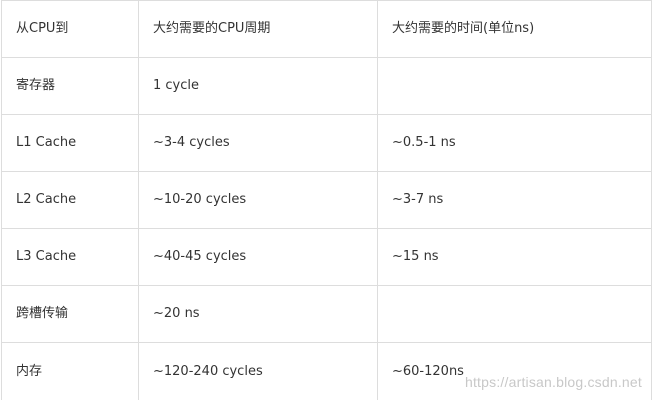  Describe the element at coordinates (70, 86) in the screenshot. I see `table-cell: 寄存器` at that location.